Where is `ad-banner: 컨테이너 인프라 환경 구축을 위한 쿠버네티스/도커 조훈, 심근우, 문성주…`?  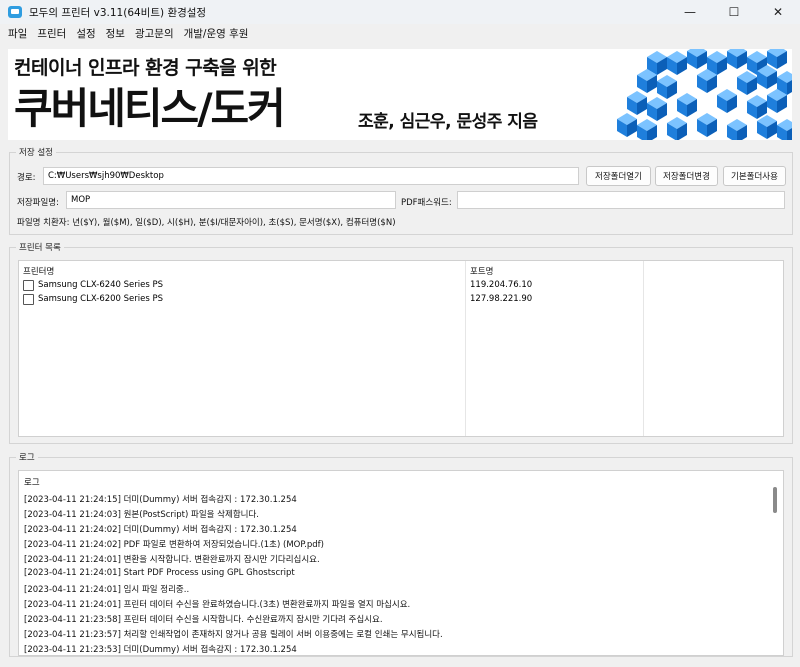
ad-banner: 컨테이너 인프라 환경 구축을 위한 쿠버네티스/도커 조훈, 심근우, 문성주… is located at coordinates (400, 94).